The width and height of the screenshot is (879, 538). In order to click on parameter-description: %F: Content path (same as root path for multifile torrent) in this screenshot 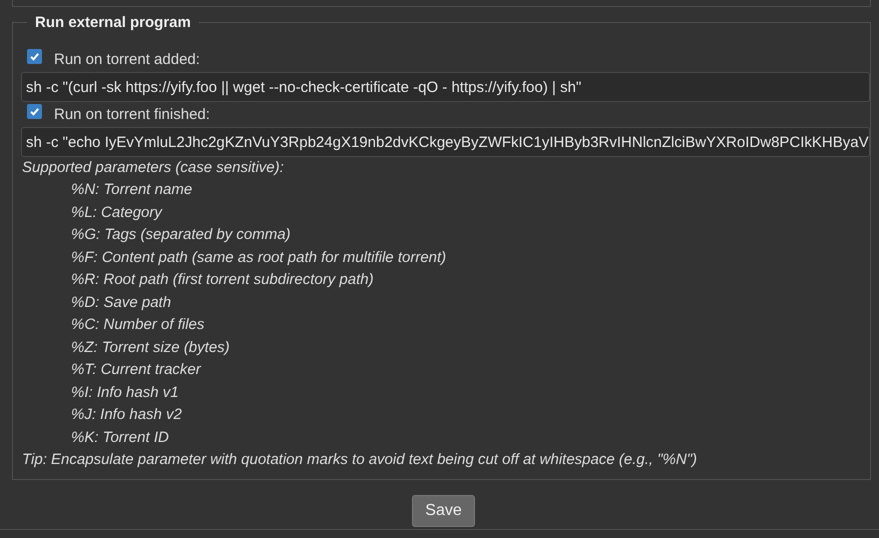, I will do `click(259, 258)`.